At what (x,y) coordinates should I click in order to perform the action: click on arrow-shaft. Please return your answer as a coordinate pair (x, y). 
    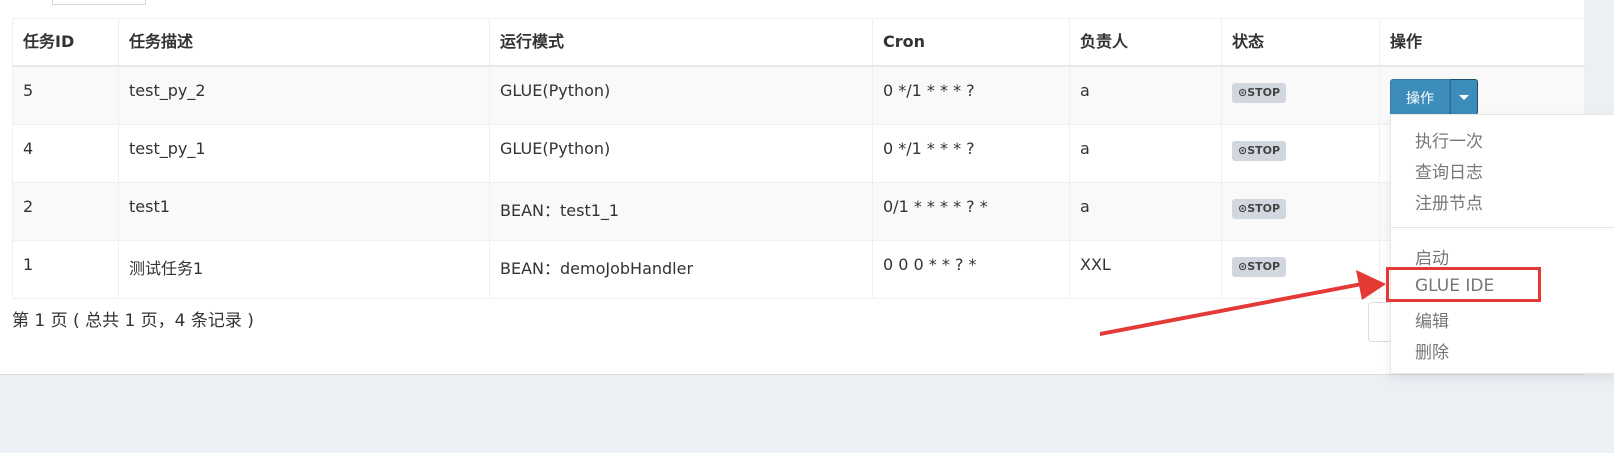
    Looking at the image, I should click on (1231, 309).